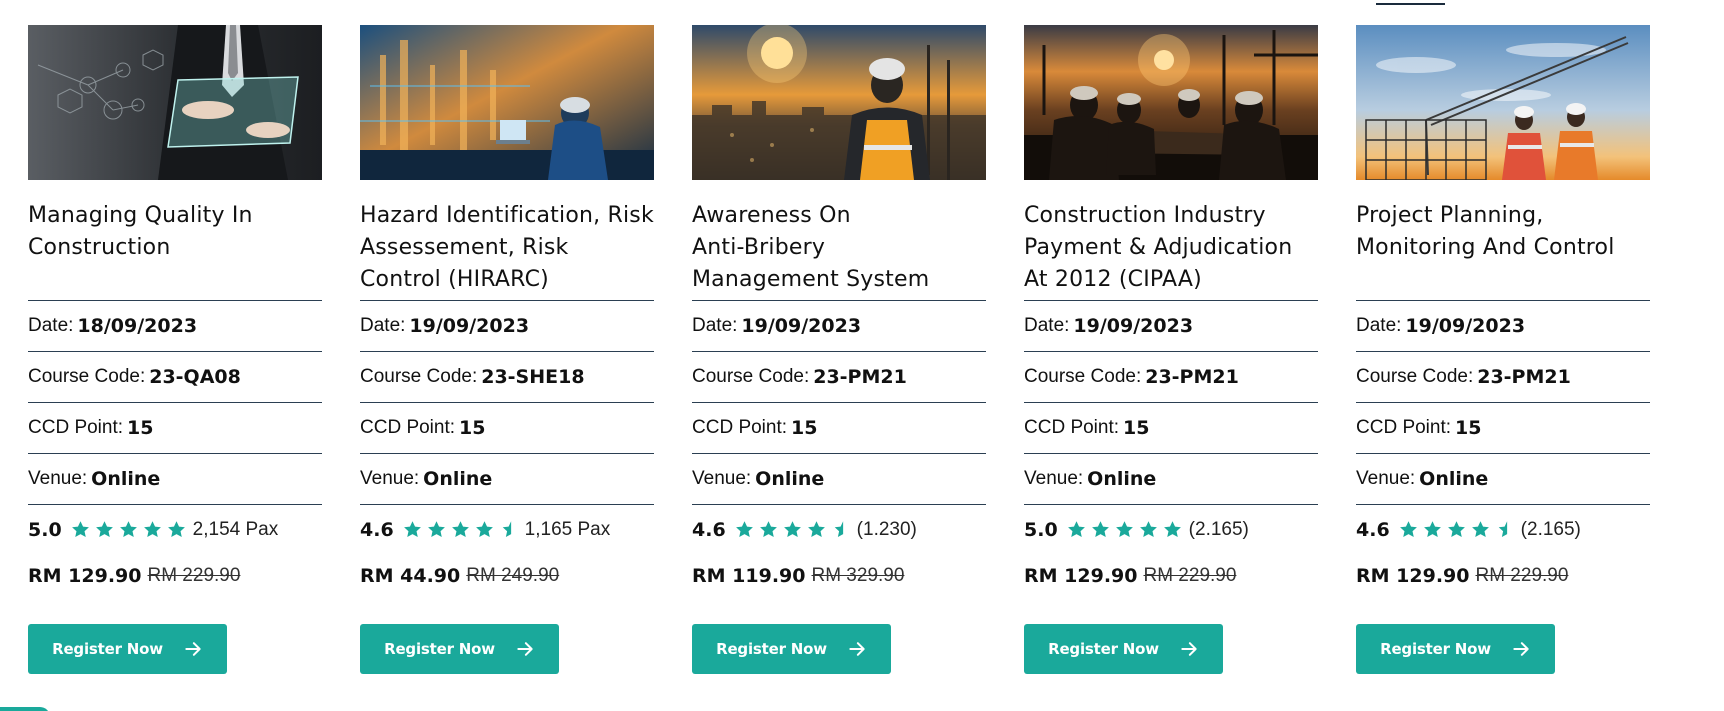 This screenshot has height=711, width=1724. What do you see at coordinates (1410, 4) in the screenshot?
I see `top-indicator-line` at bounding box center [1410, 4].